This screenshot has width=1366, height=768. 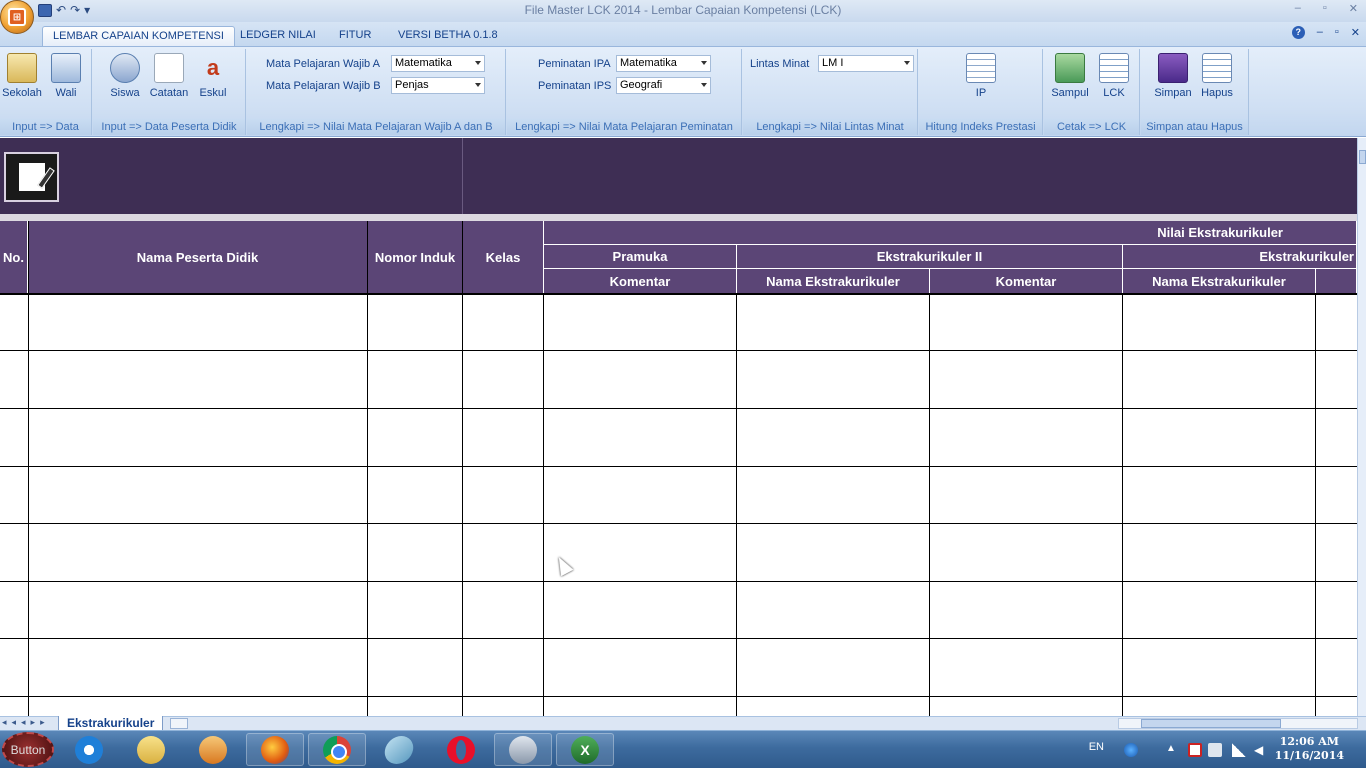 What do you see at coordinates (1217, 76) in the screenshot?
I see `hapus-button: Hapus` at bounding box center [1217, 76].